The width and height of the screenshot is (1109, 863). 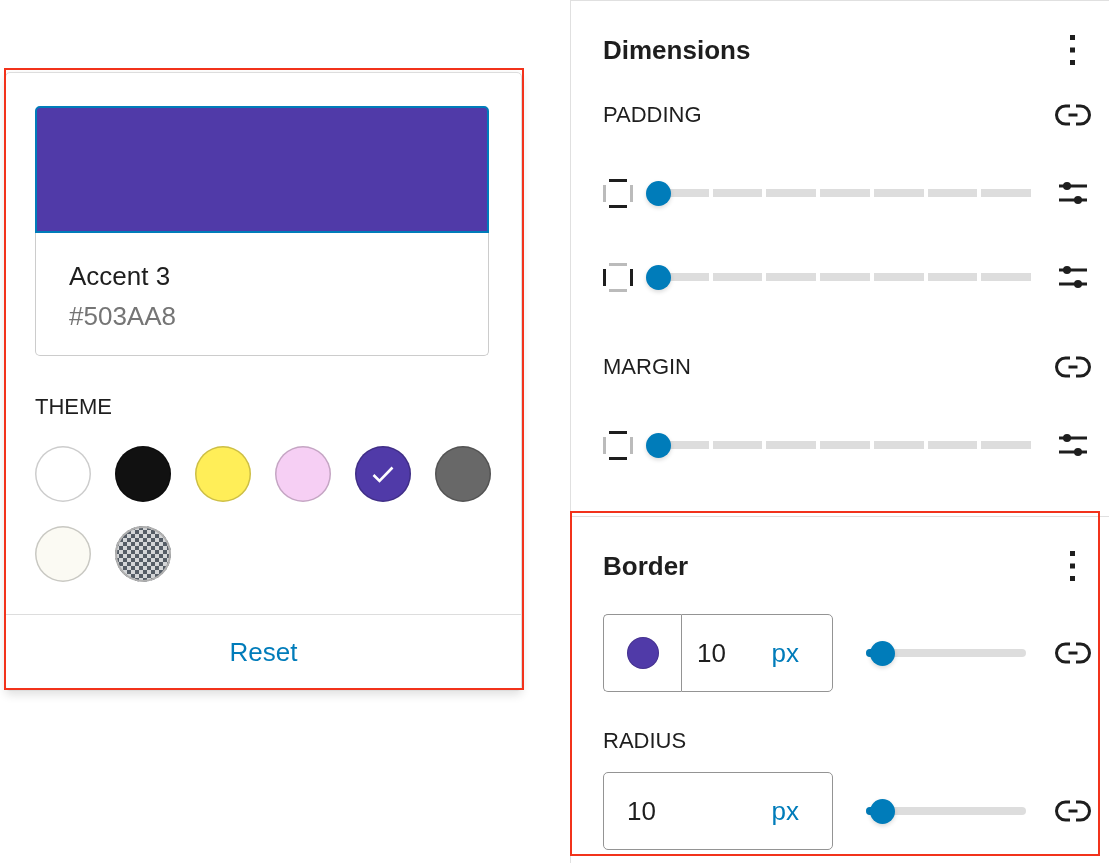 I want to click on check-icon, so click(x=383, y=474).